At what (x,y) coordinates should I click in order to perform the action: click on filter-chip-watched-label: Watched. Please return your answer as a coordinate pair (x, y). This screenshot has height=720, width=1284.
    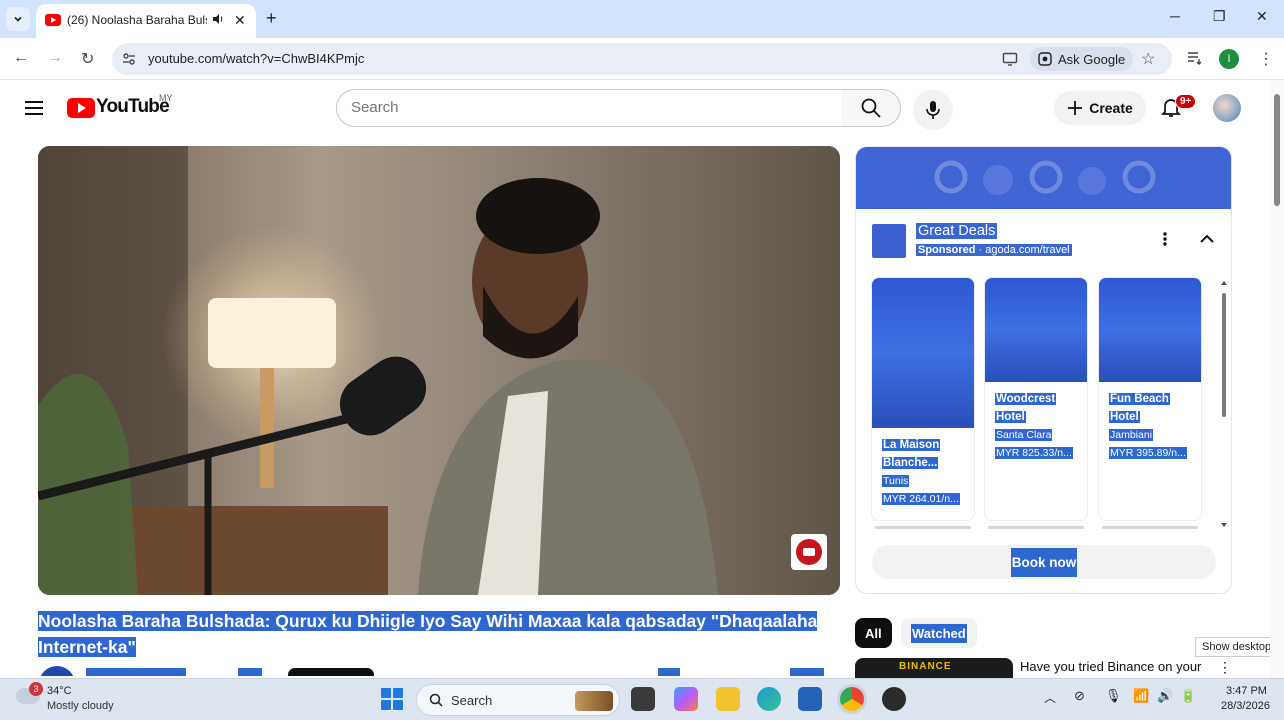
    Looking at the image, I should click on (939, 633).